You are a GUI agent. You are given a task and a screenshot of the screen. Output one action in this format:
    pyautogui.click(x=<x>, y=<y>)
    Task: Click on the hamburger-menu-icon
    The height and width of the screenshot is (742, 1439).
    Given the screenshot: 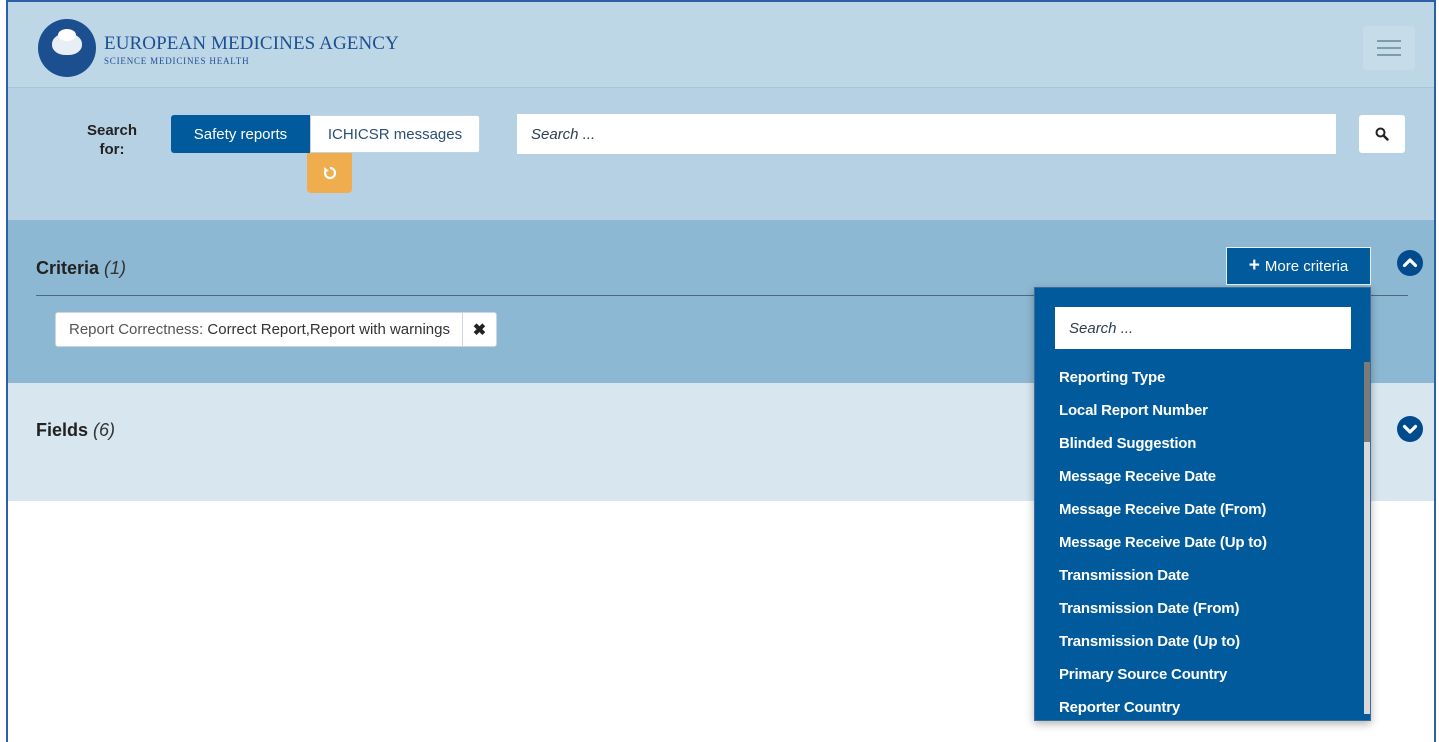 What is the action you would take?
    pyautogui.click(x=1389, y=48)
    